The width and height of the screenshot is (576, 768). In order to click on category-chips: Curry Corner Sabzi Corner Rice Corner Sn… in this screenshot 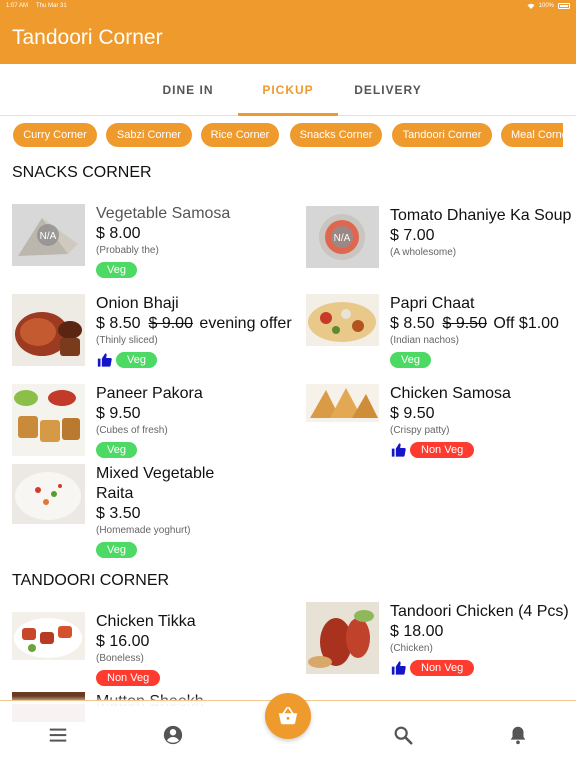, I will do `click(281, 134)`.